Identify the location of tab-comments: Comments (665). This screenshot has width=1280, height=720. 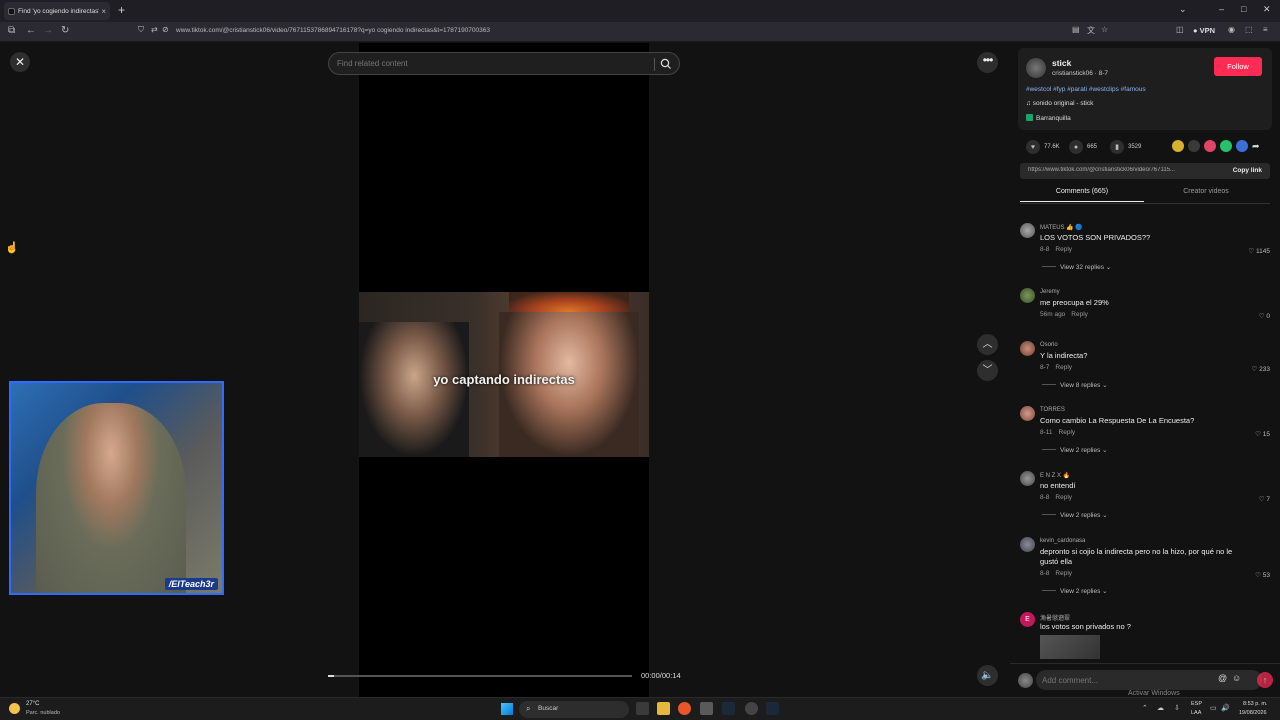
(1082, 195).